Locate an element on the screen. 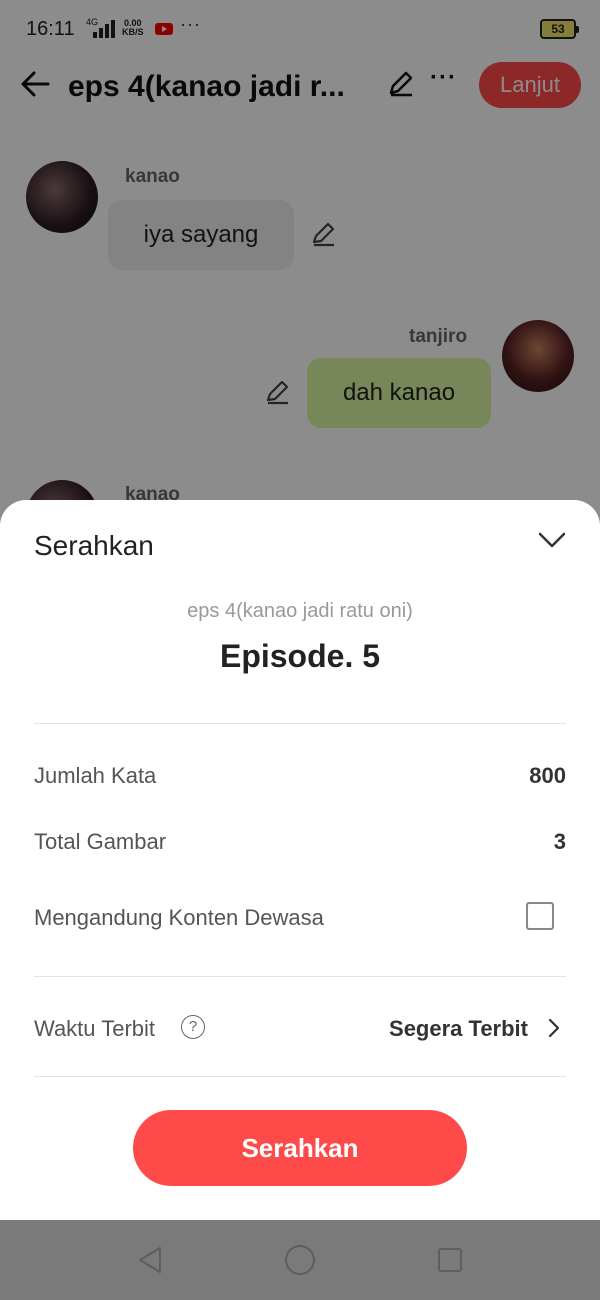  image-count-label: Total Gambar is located at coordinates (100, 841).